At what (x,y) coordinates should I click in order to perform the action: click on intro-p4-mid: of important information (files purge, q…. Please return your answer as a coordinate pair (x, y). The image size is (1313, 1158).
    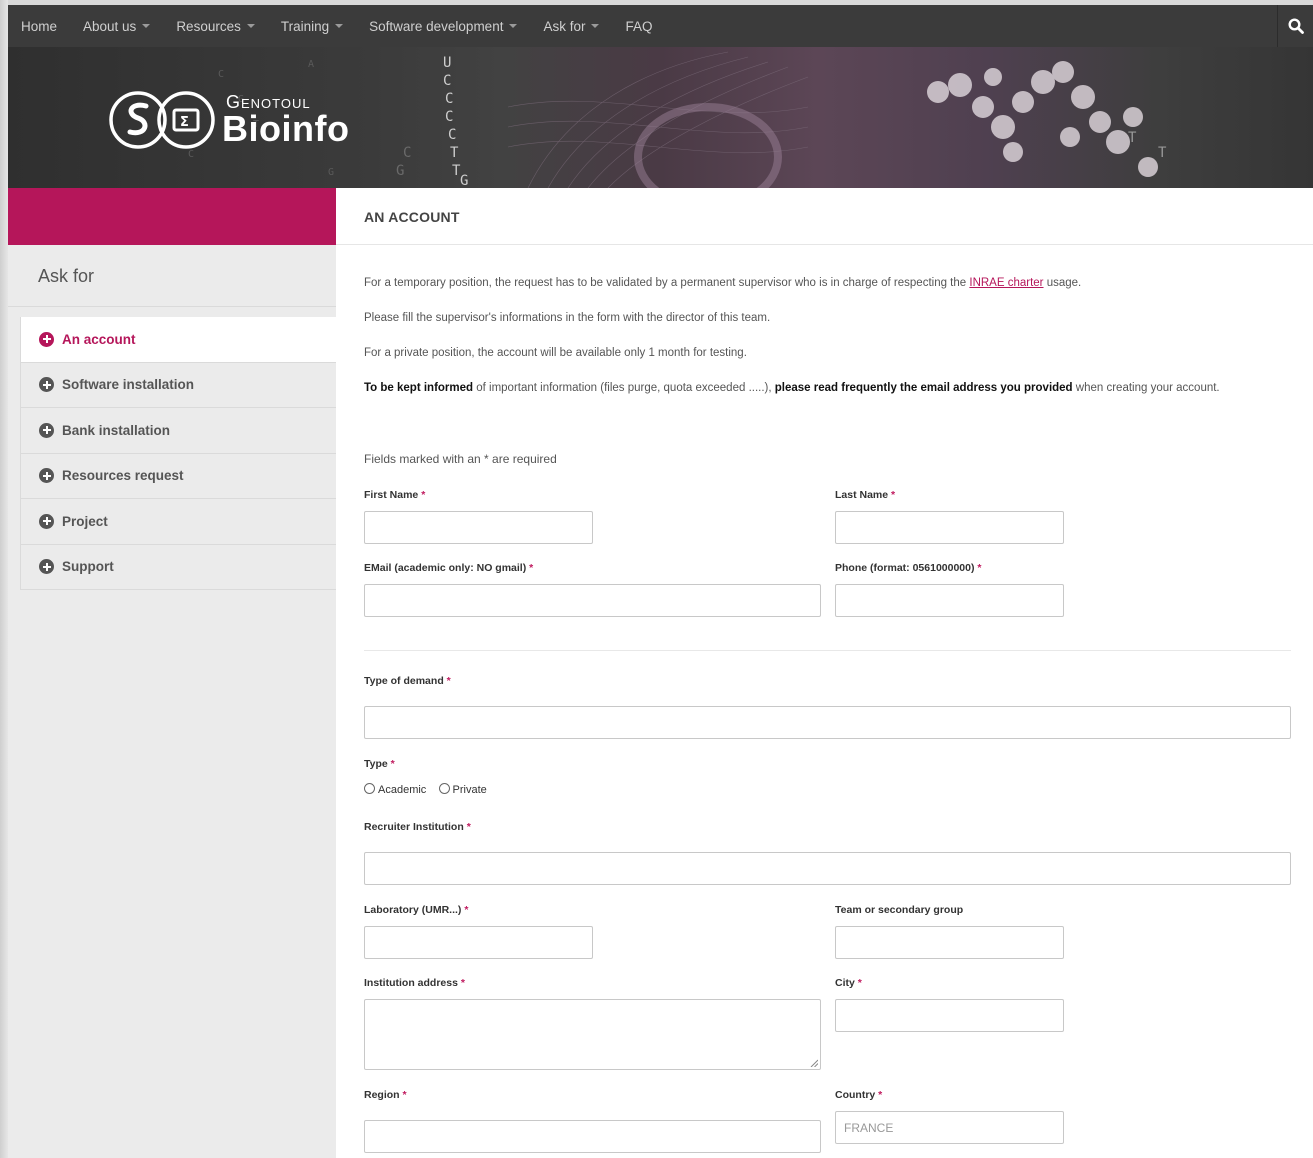
    Looking at the image, I should click on (624, 388).